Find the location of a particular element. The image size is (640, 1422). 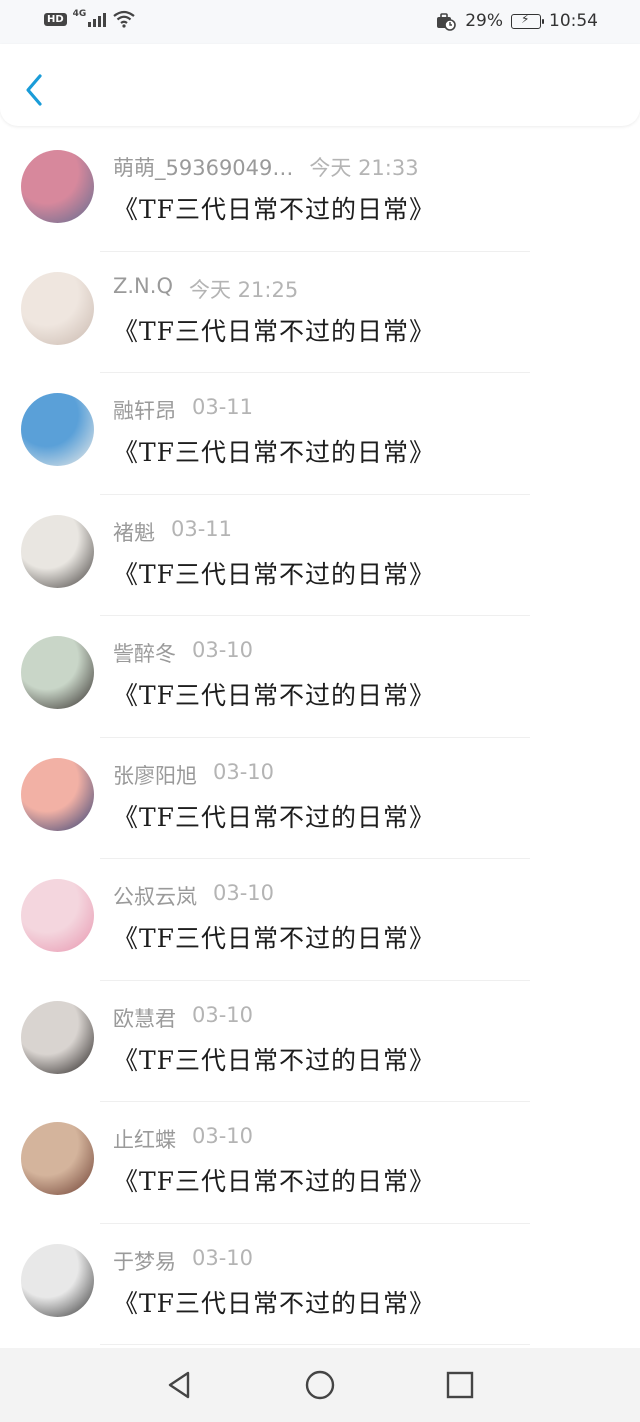

list-item: 欧慧君 03-10 《TF三代日常不过的日常》 is located at coordinates (320, 1041).